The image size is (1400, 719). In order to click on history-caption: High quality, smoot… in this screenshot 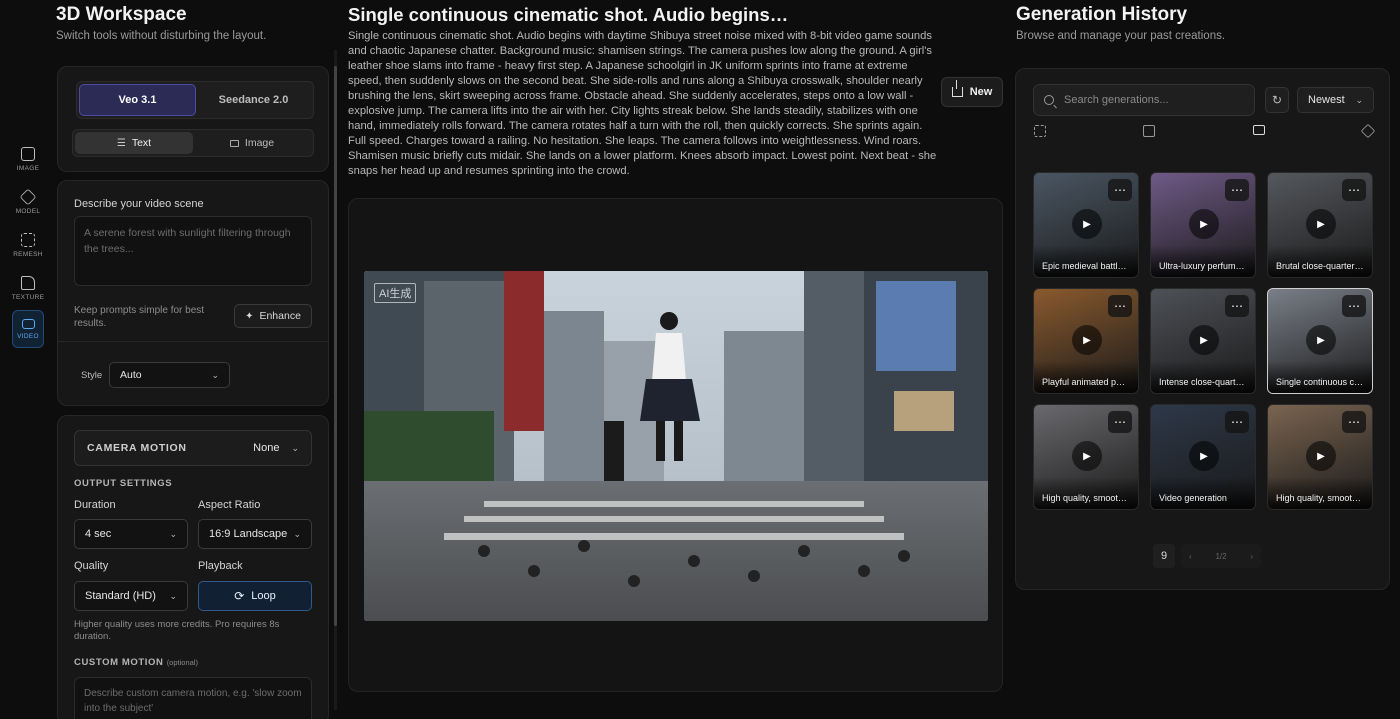, I will do `click(1320, 493)`.